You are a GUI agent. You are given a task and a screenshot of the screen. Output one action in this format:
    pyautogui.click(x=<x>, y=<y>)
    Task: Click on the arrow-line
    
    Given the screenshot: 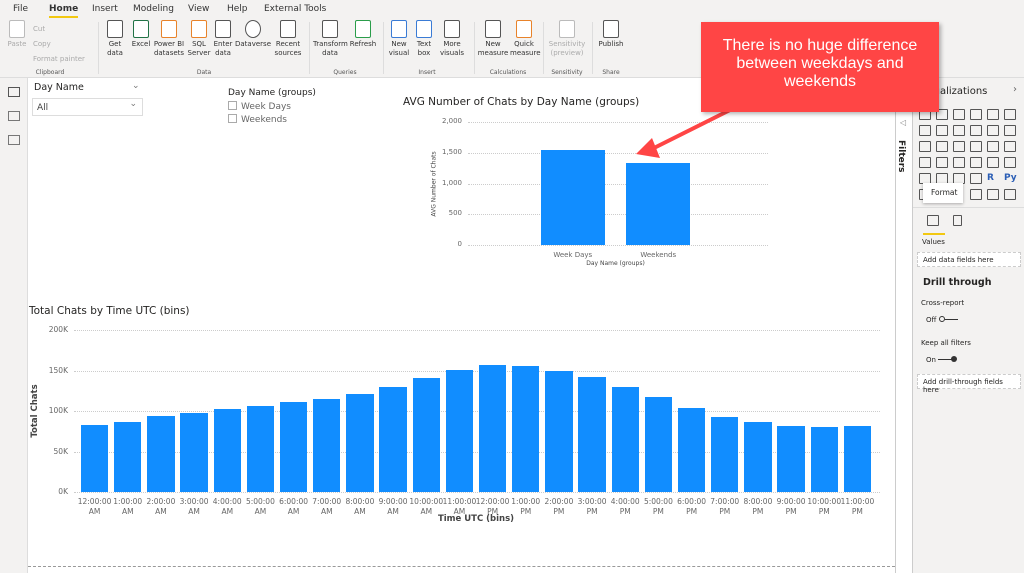 What is the action you would take?
    pyautogui.click(x=690, y=130)
    